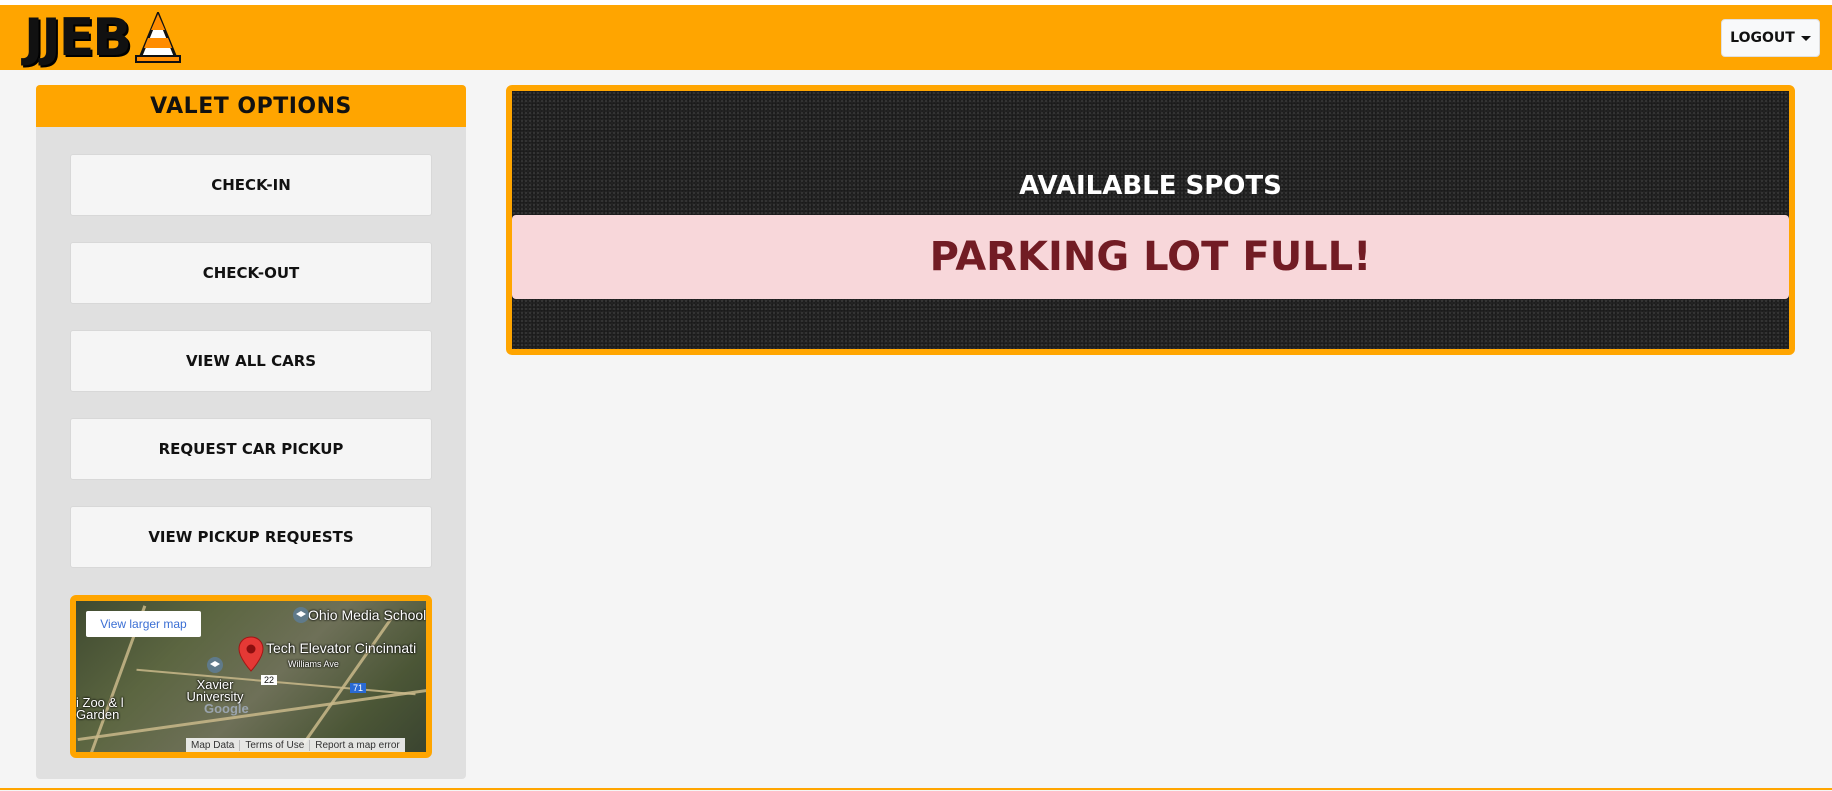  Describe the element at coordinates (251, 106) in the screenshot. I see `valet-options-title: VALET OPTIONS` at that location.